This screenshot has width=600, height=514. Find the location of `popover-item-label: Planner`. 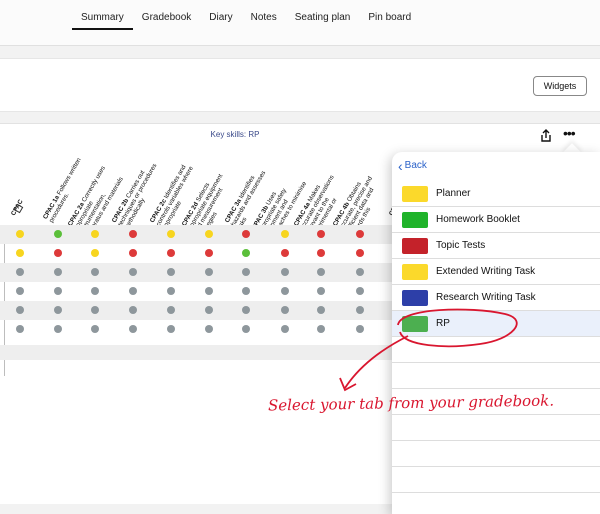

popover-item-label: Planner is located at coordinates (453, 193).